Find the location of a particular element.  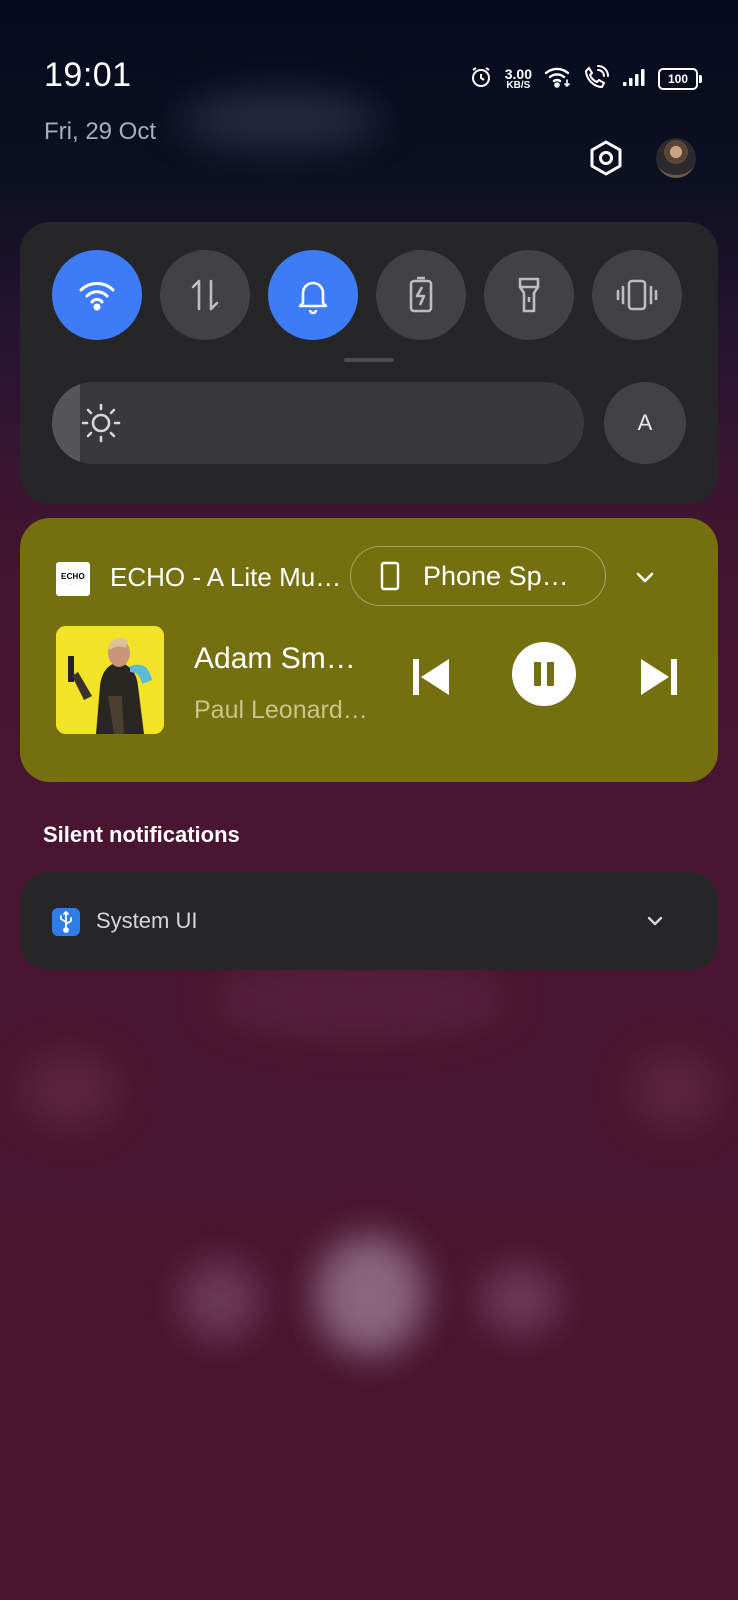

mobile-data-icon is located at coordinates (205, 295).